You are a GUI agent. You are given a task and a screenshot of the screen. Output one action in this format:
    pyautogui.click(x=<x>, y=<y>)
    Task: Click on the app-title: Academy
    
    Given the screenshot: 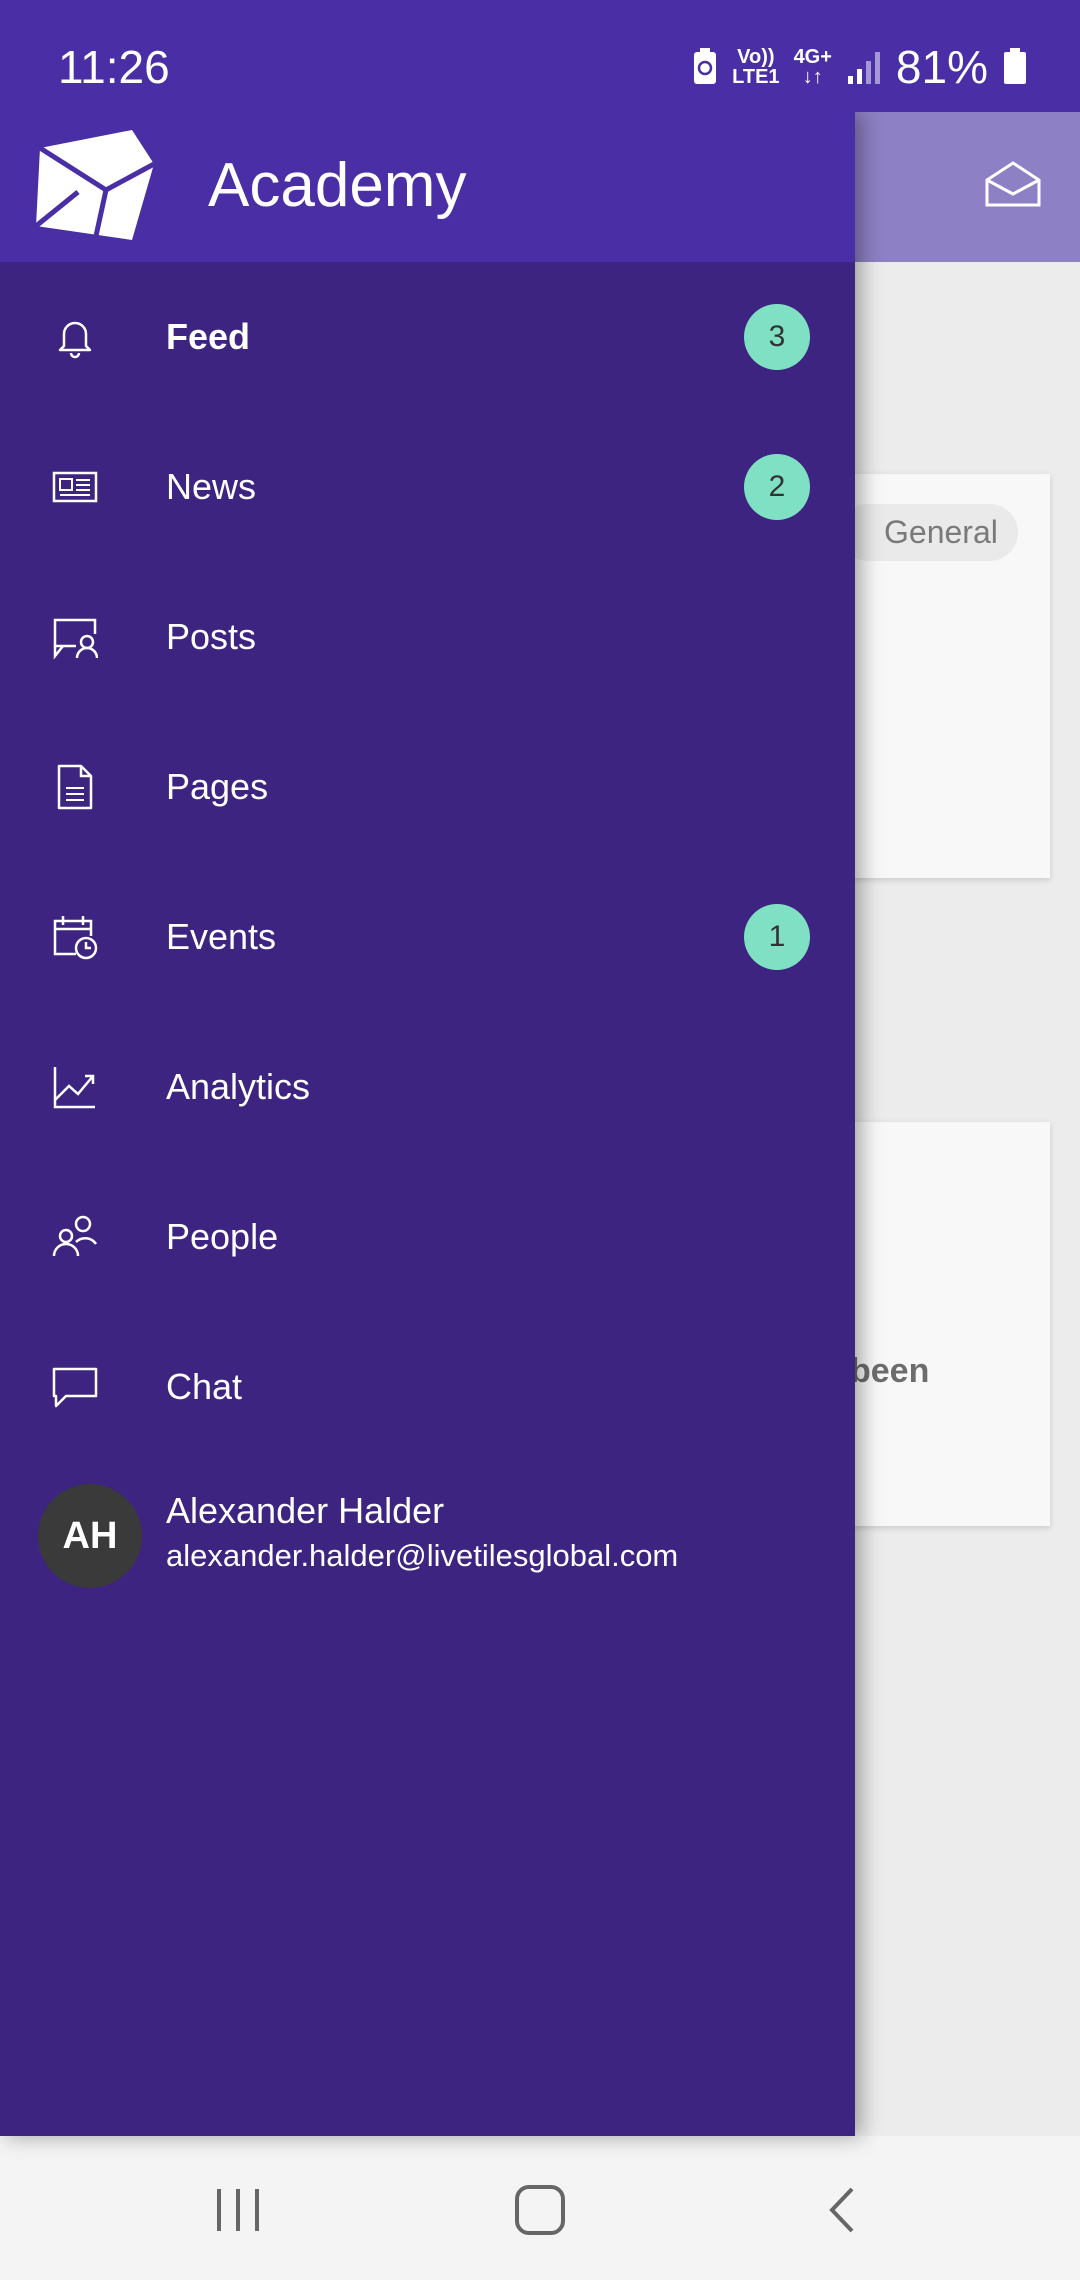 What is the action you would take?
    pyautogui.click(x=337, y=185)
    